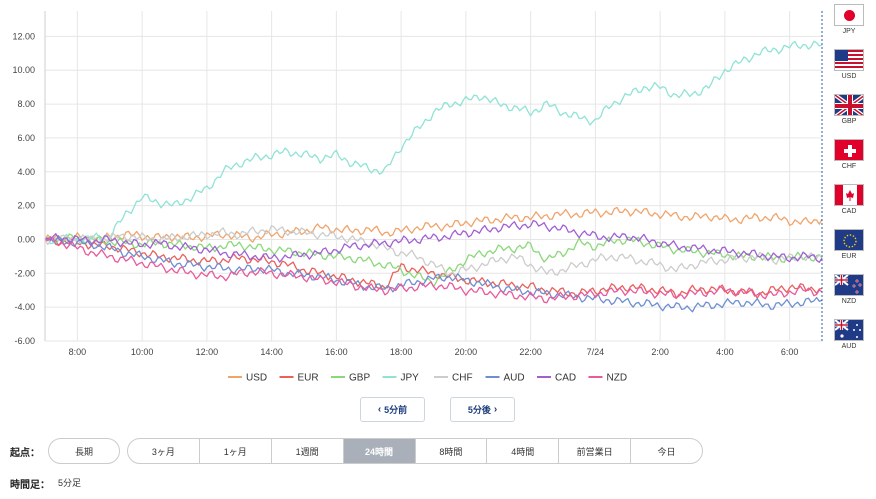  Describe the element at coordinates (479, 410) in the screenshot. I see `next-5min-label: 5分後` at that location.